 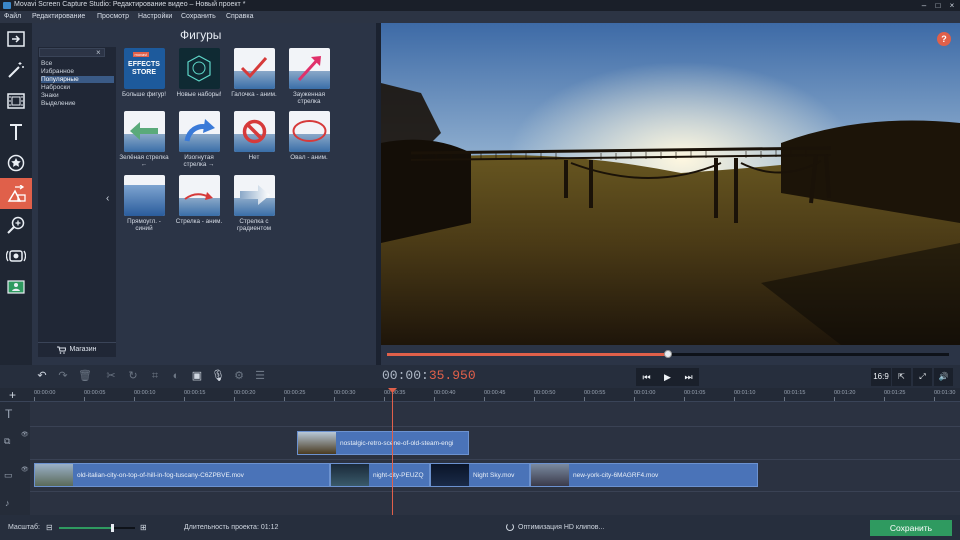 I want to click on shape-tile-arrow-anim: Стрелка - аним., so click(x=199, y=200).